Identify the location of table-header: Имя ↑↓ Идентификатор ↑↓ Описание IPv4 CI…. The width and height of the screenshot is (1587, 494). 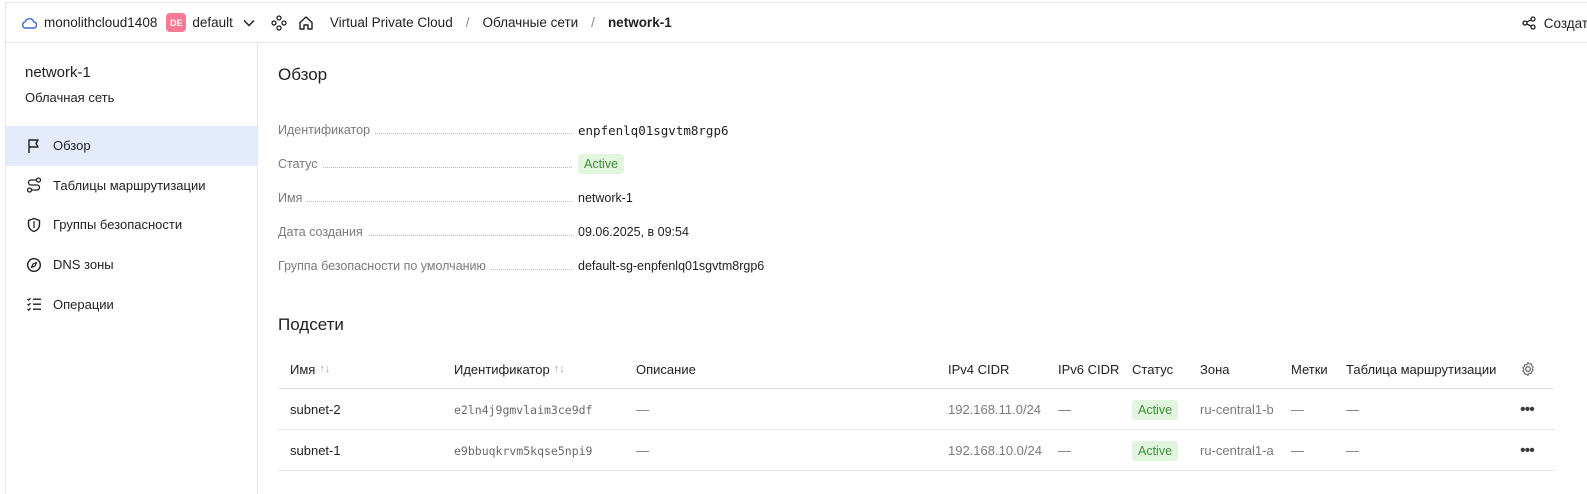
(916, 369).